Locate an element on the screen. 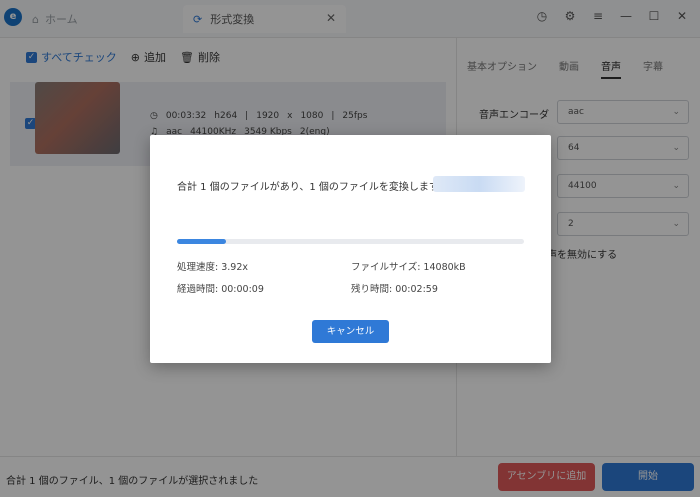 Image resolution: width=700 pixels, height=497 pixels. conversion-message: 合計 1 個のファイルがあり、1 個のファイルを変換します: is located at coordinates (310, 187).